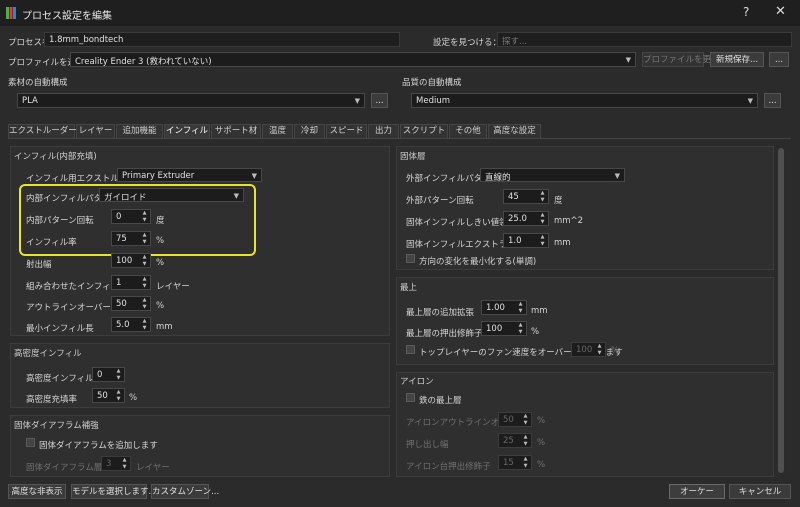  I want to click on external-pattern-select: 直線的 ▼, so click(552, 175).